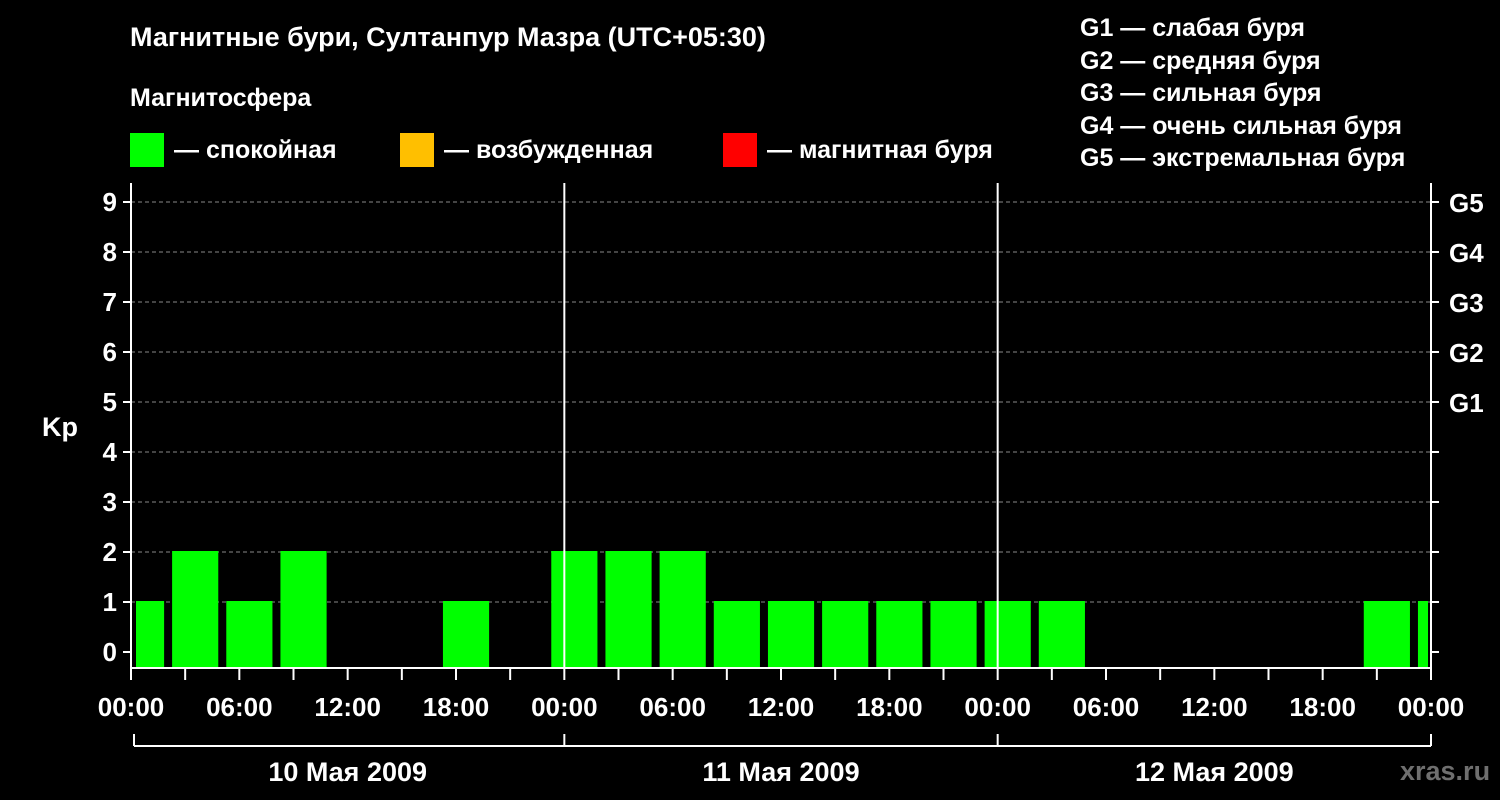 The width and height of the screenshot is (1500, 800). I want to click on day-label: 12 Мая 2009, so click(1214, 772).